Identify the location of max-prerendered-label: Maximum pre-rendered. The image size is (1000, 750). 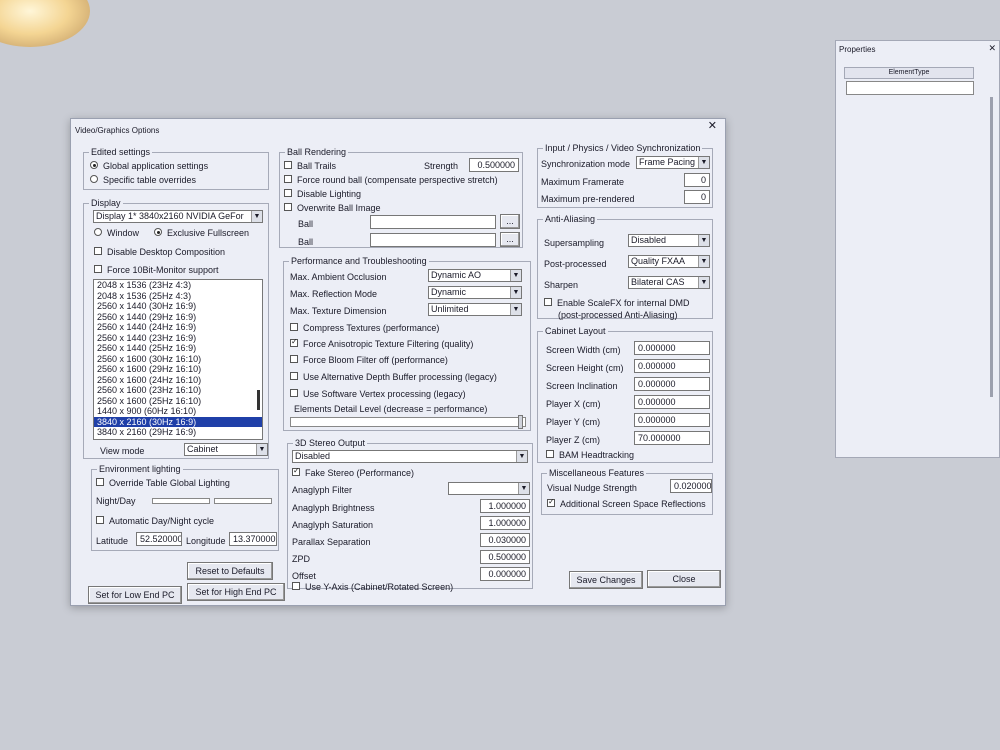
(588, 199).